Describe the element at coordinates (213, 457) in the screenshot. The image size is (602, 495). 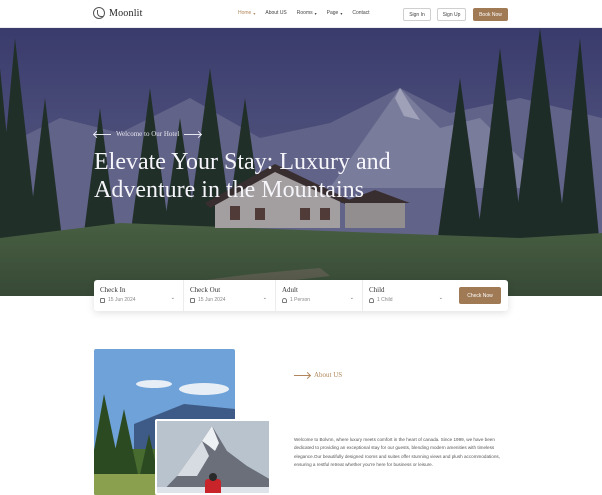
I see `about-image-mountain` at that location.